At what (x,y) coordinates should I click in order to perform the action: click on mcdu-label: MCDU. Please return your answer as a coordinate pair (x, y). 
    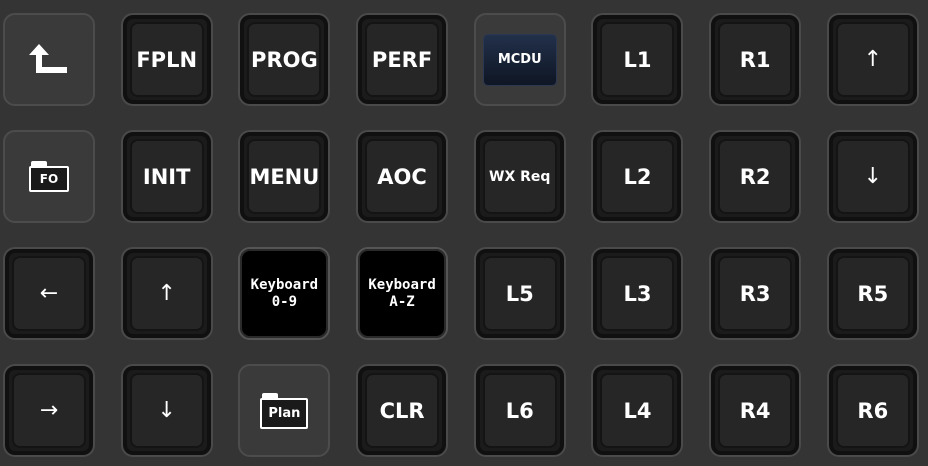
    Looking at the image, I should click on (519, 59).